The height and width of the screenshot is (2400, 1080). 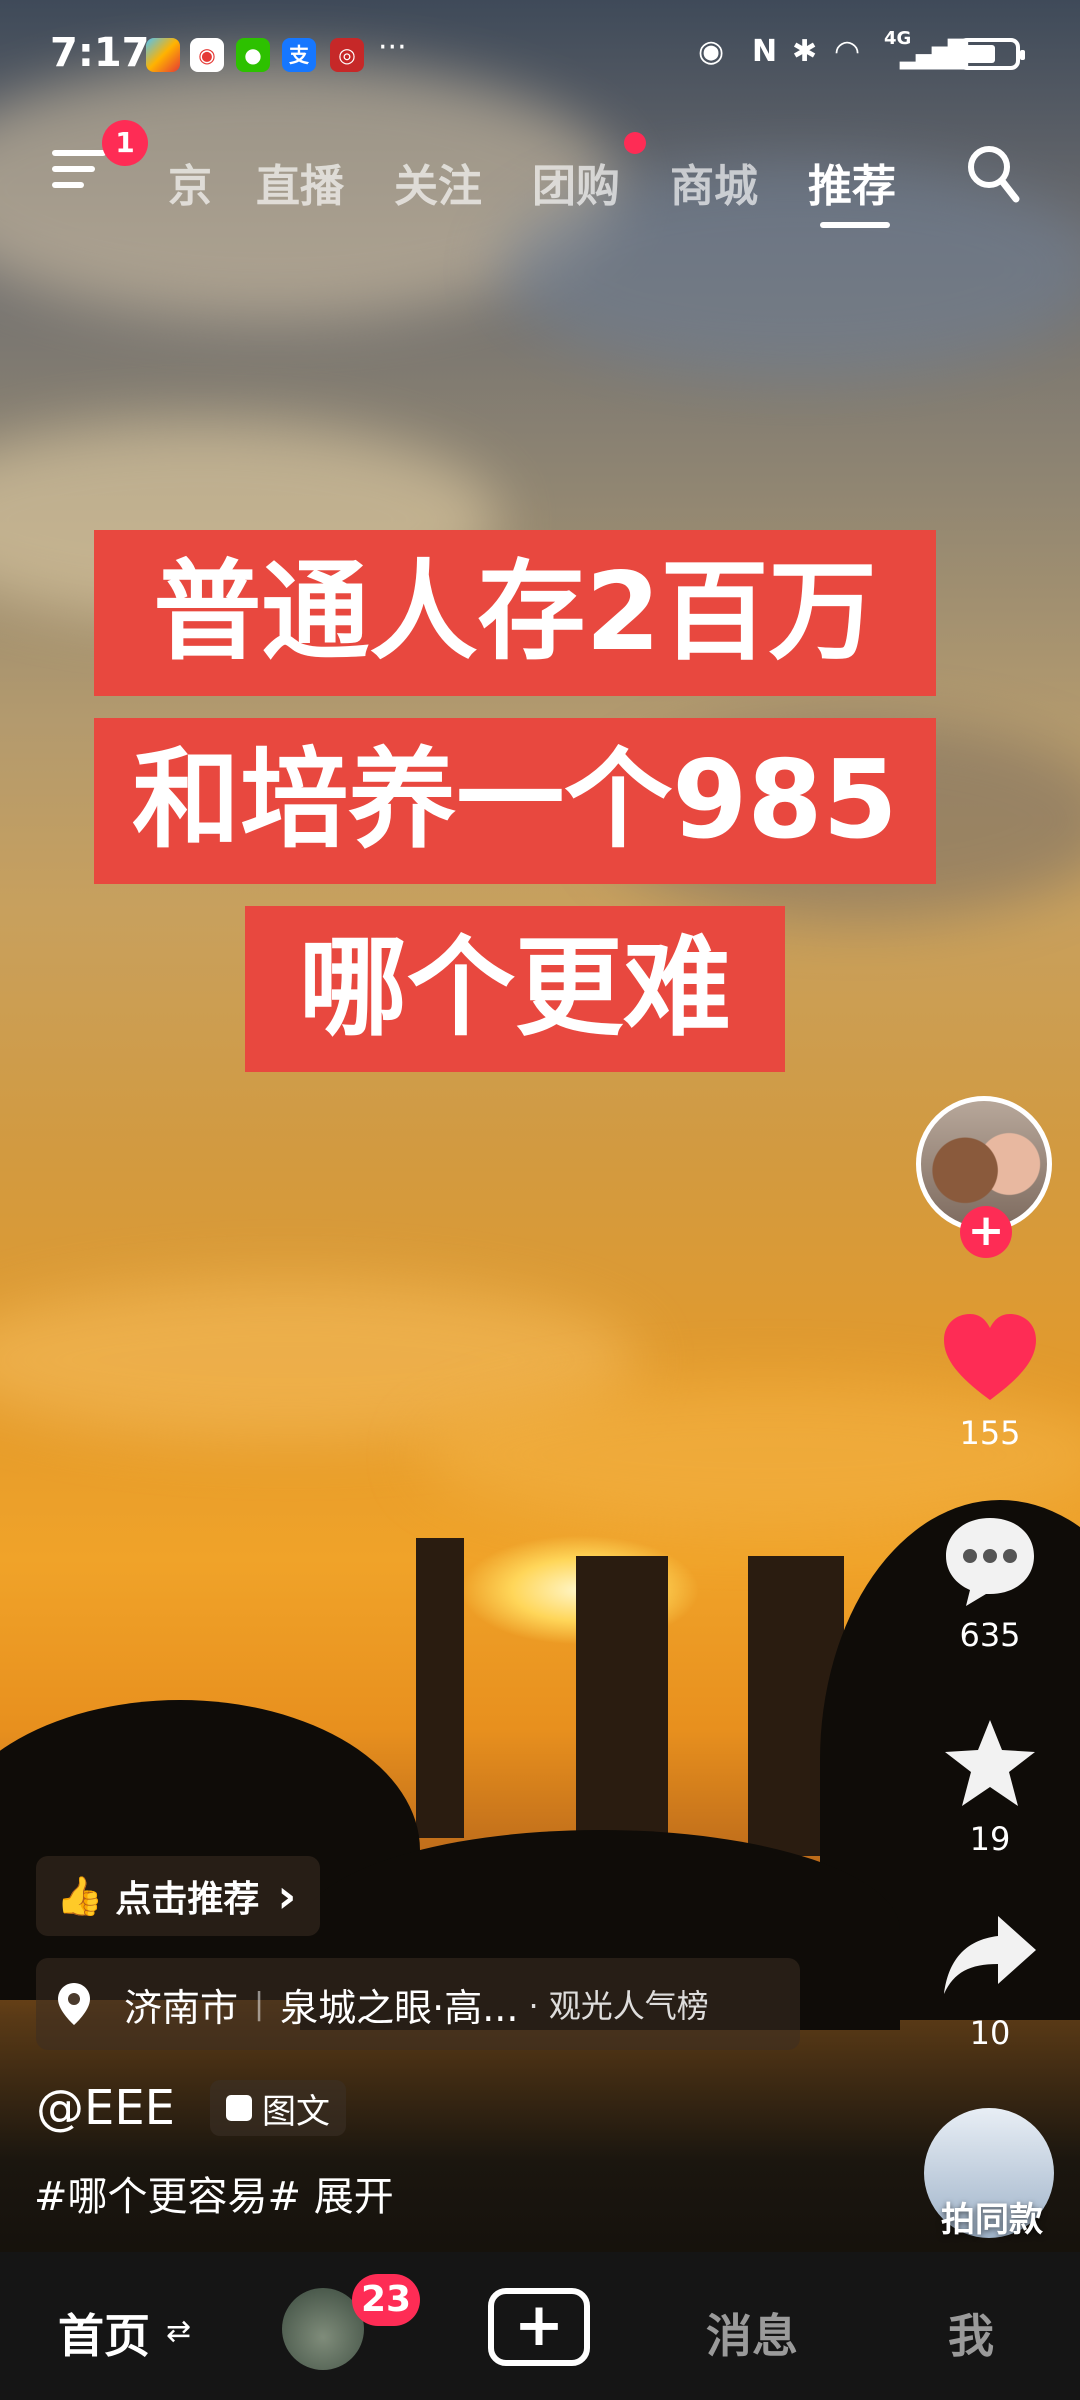 I want to click on headline-line-2: 和培养一个985, so click(x=515, y=801).